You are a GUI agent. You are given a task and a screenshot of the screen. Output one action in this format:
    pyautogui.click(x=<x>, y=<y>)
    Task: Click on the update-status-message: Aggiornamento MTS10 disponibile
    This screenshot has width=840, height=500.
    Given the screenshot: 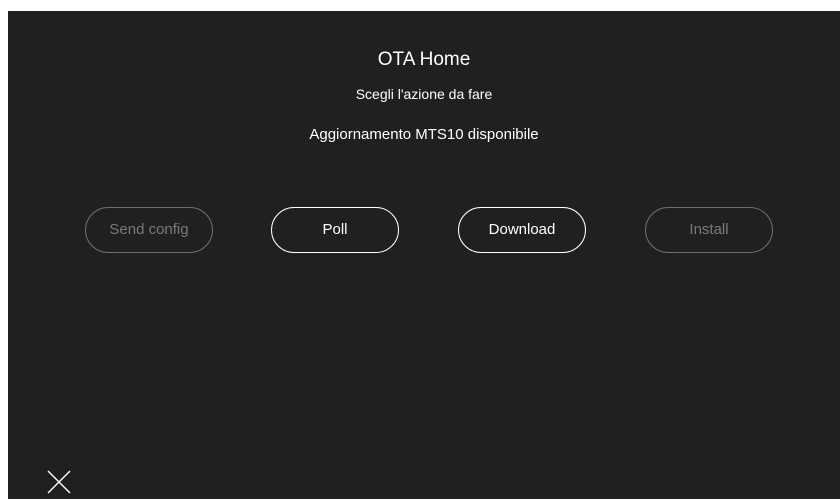 What is the action you would take?
    pyautogui.click(x=424, y=134)
    